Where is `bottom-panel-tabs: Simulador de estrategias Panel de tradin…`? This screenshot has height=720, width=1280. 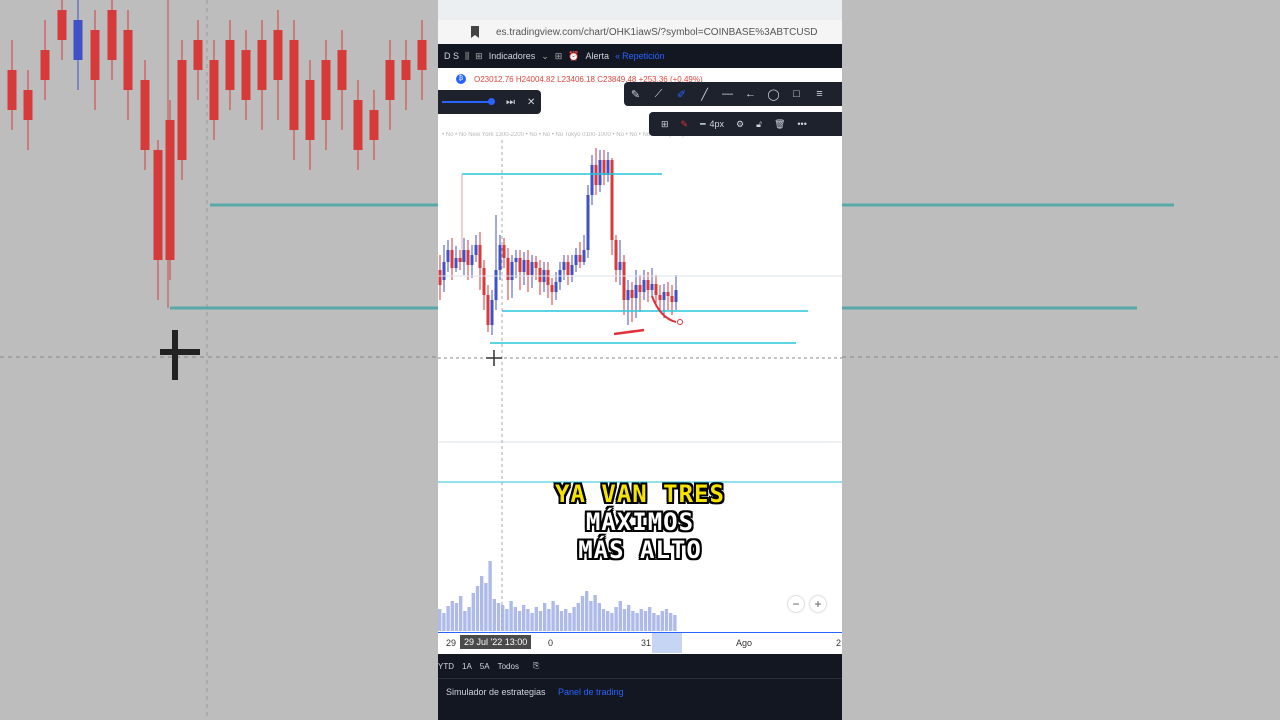
bottom-panel-tabs: Simulador de estrategias Panel de tradin… is located at coordinates (640, 699).